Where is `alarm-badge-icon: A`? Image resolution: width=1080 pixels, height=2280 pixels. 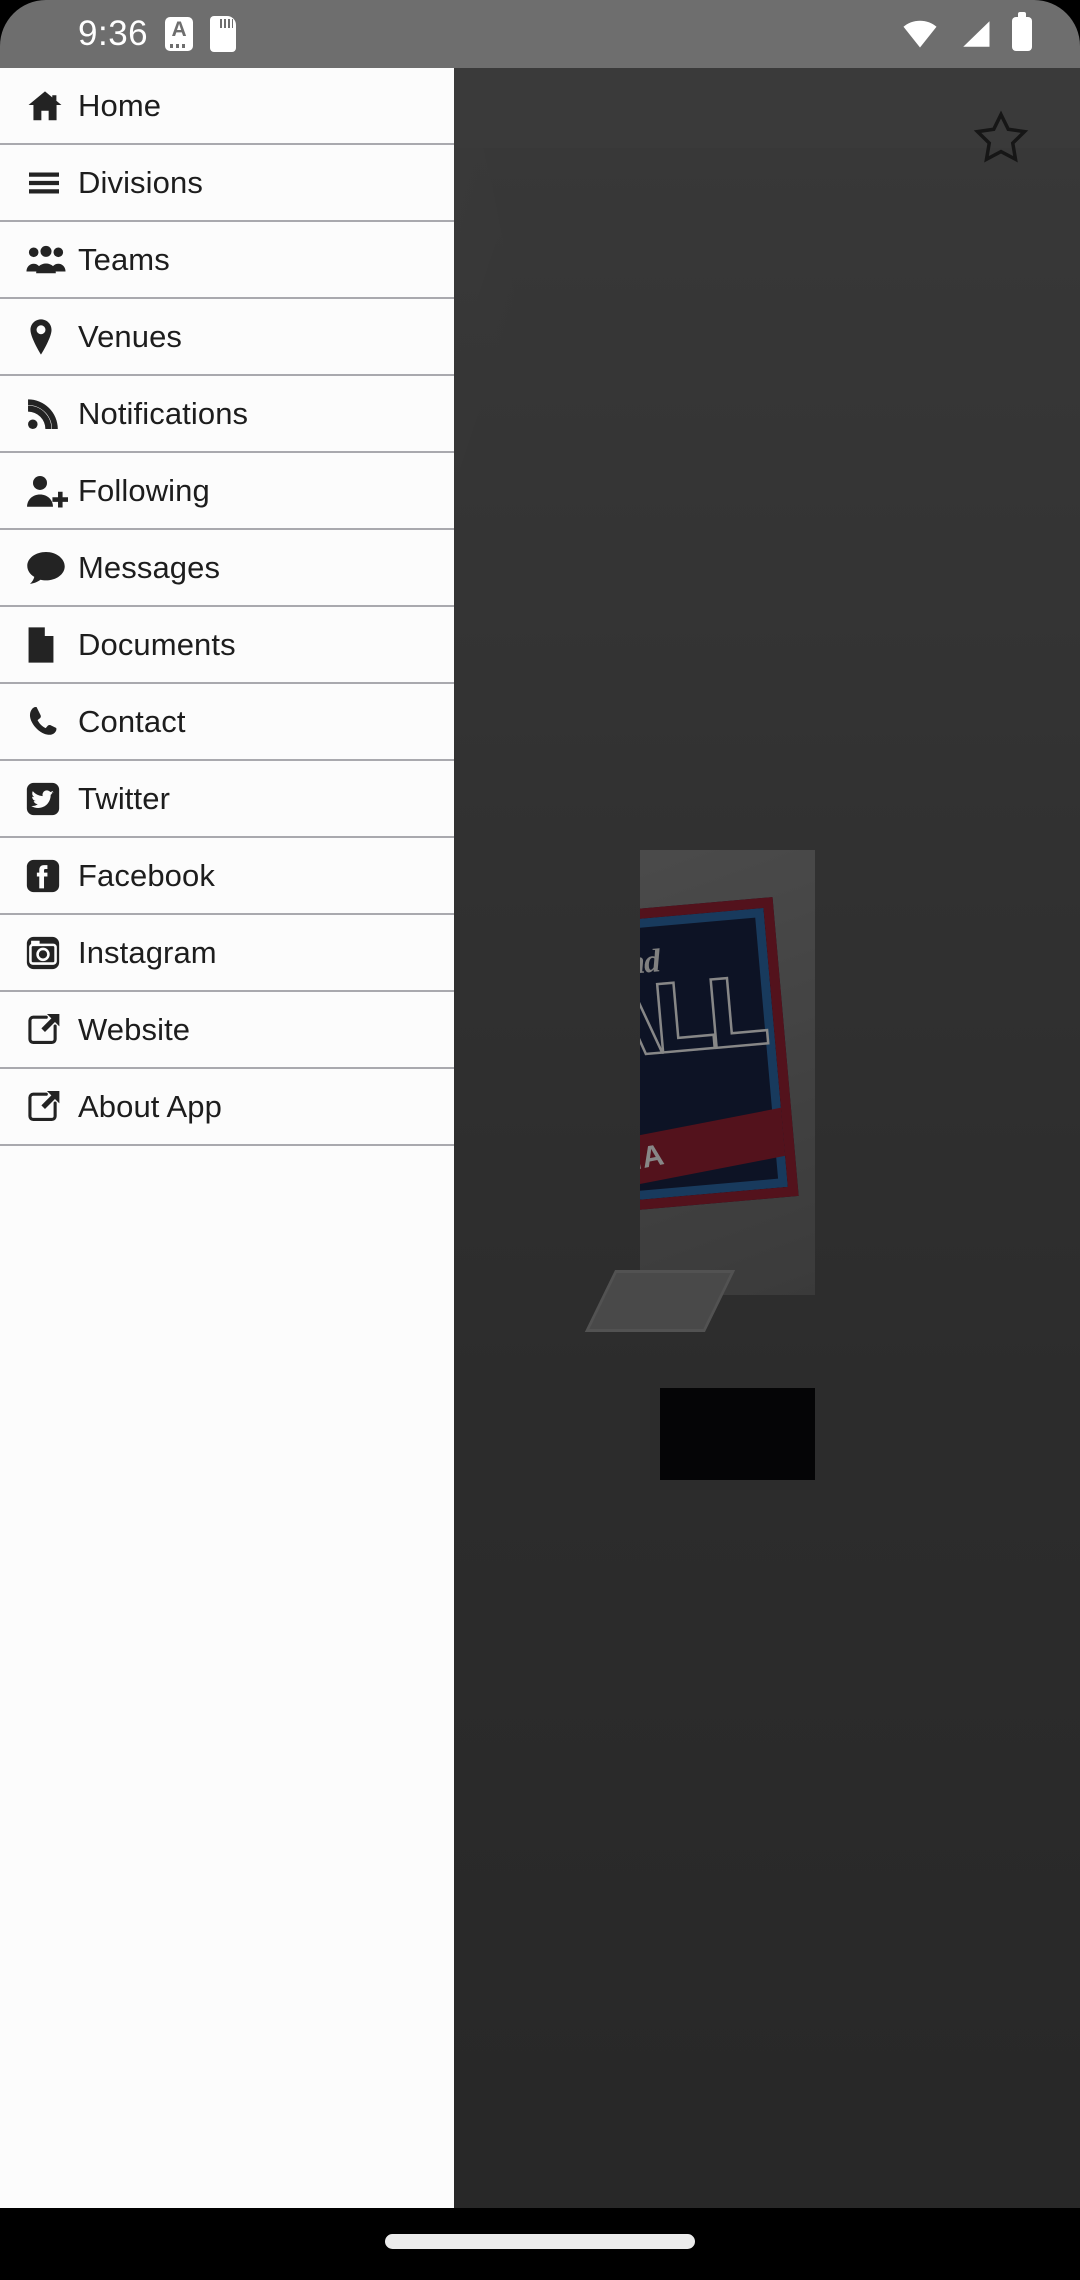
alarm-badge-icon: A is located at coordinates (179, 34).